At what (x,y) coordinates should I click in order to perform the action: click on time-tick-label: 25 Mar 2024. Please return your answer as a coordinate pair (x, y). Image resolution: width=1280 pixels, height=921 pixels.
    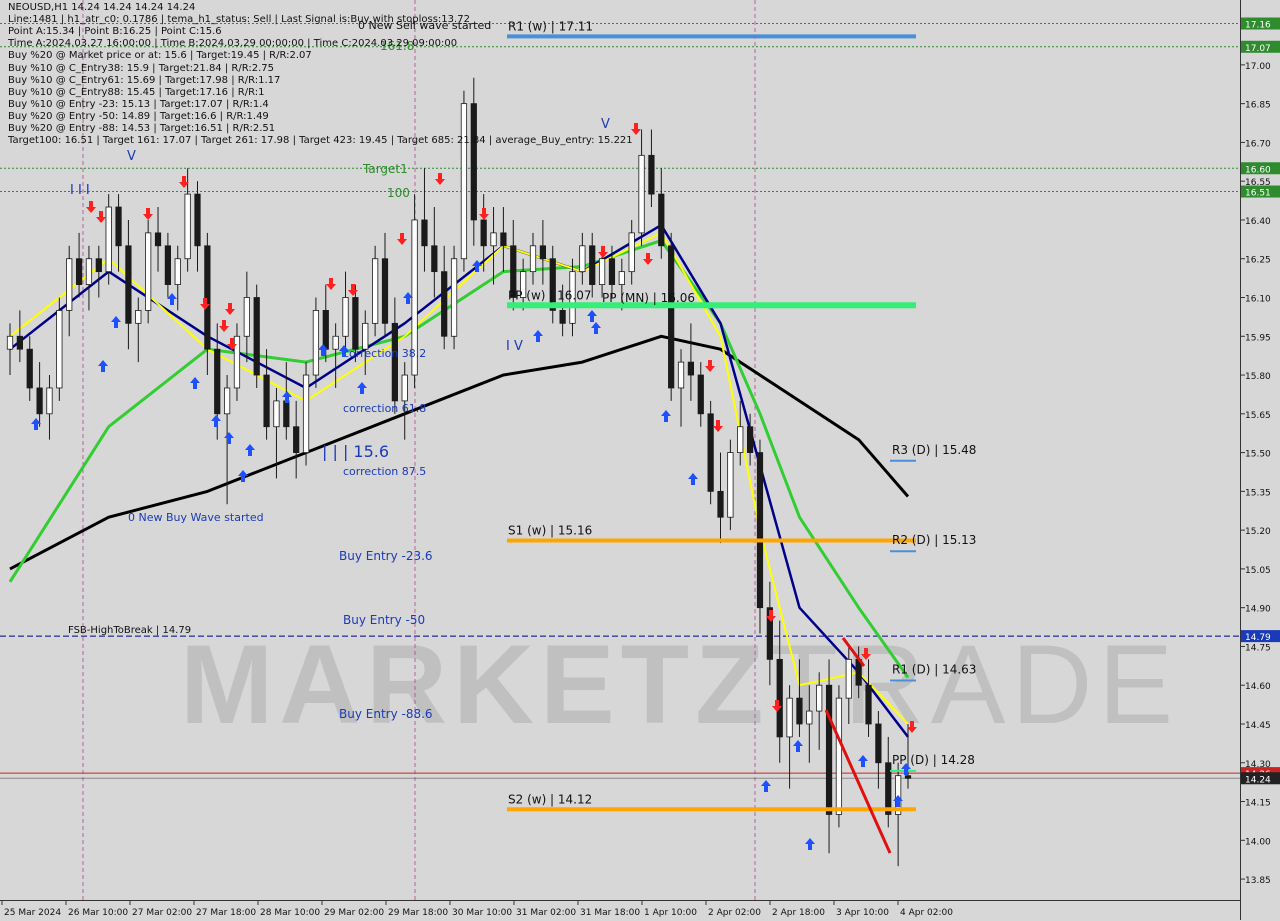
    Looking at the image, I should click on (32, 913).